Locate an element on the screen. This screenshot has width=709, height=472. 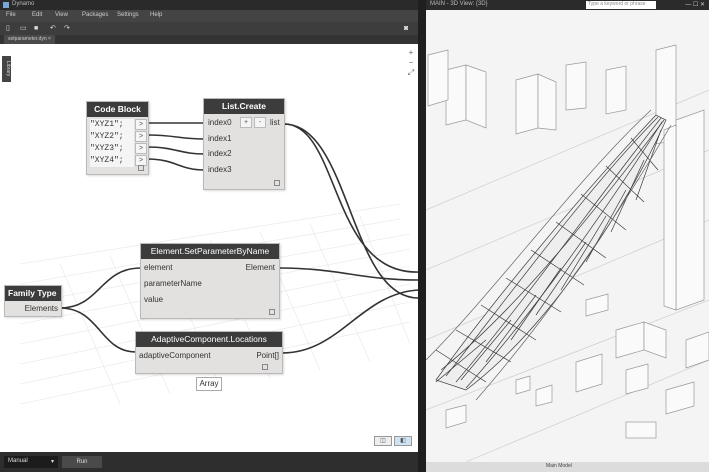
list-create-title: List.Create is located at coordinates (244, 106).